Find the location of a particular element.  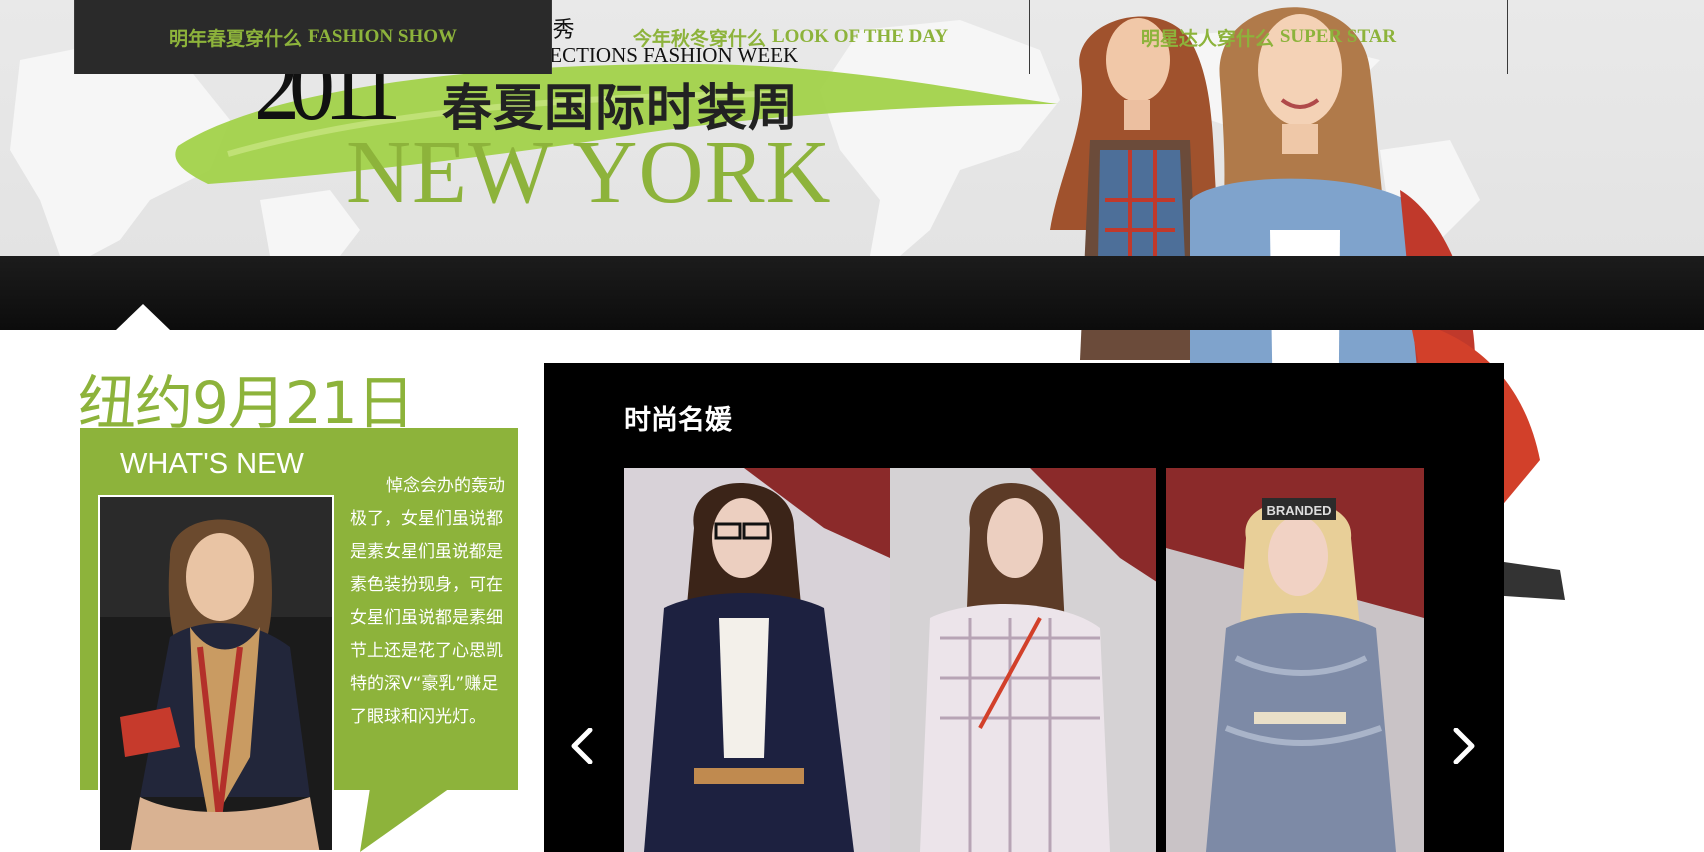

nav-tab-look-of-the-day: 今年秋冬穿什么 LOOK OF THE DAY is located at coordinates (791, 37).